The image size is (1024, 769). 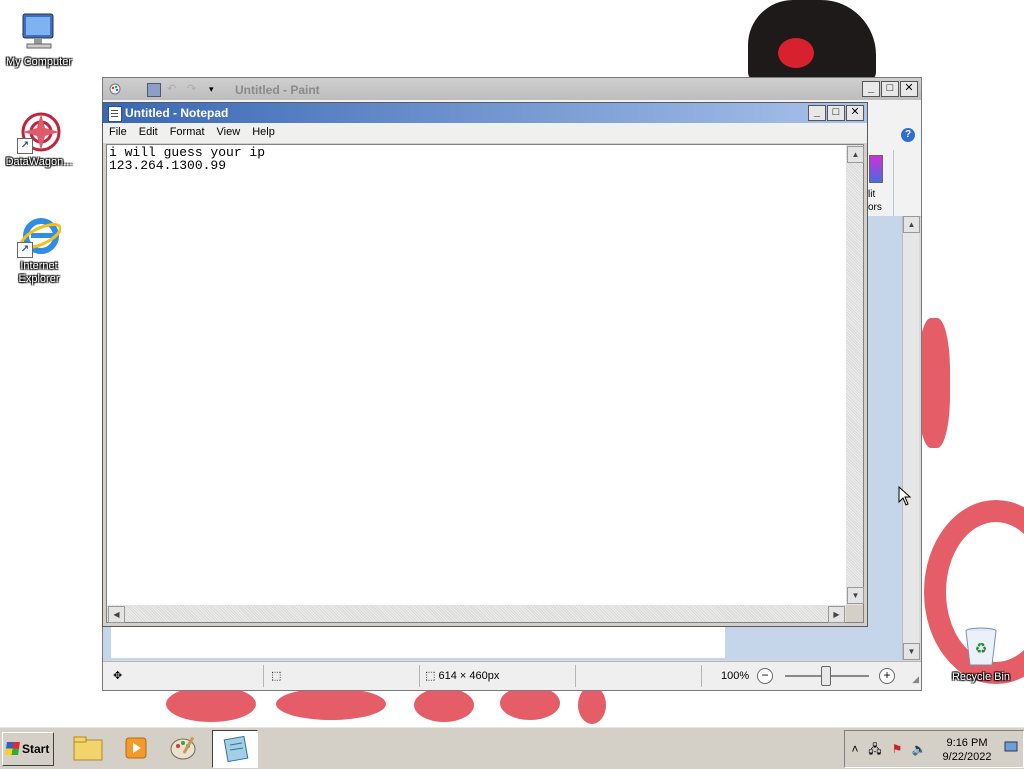 What do you see at coordinates (485, 113) in the screenshot?
I see `notepad-title-bar: Untitled - Notepad _ □ ✕` at bounding box center [485, 113].